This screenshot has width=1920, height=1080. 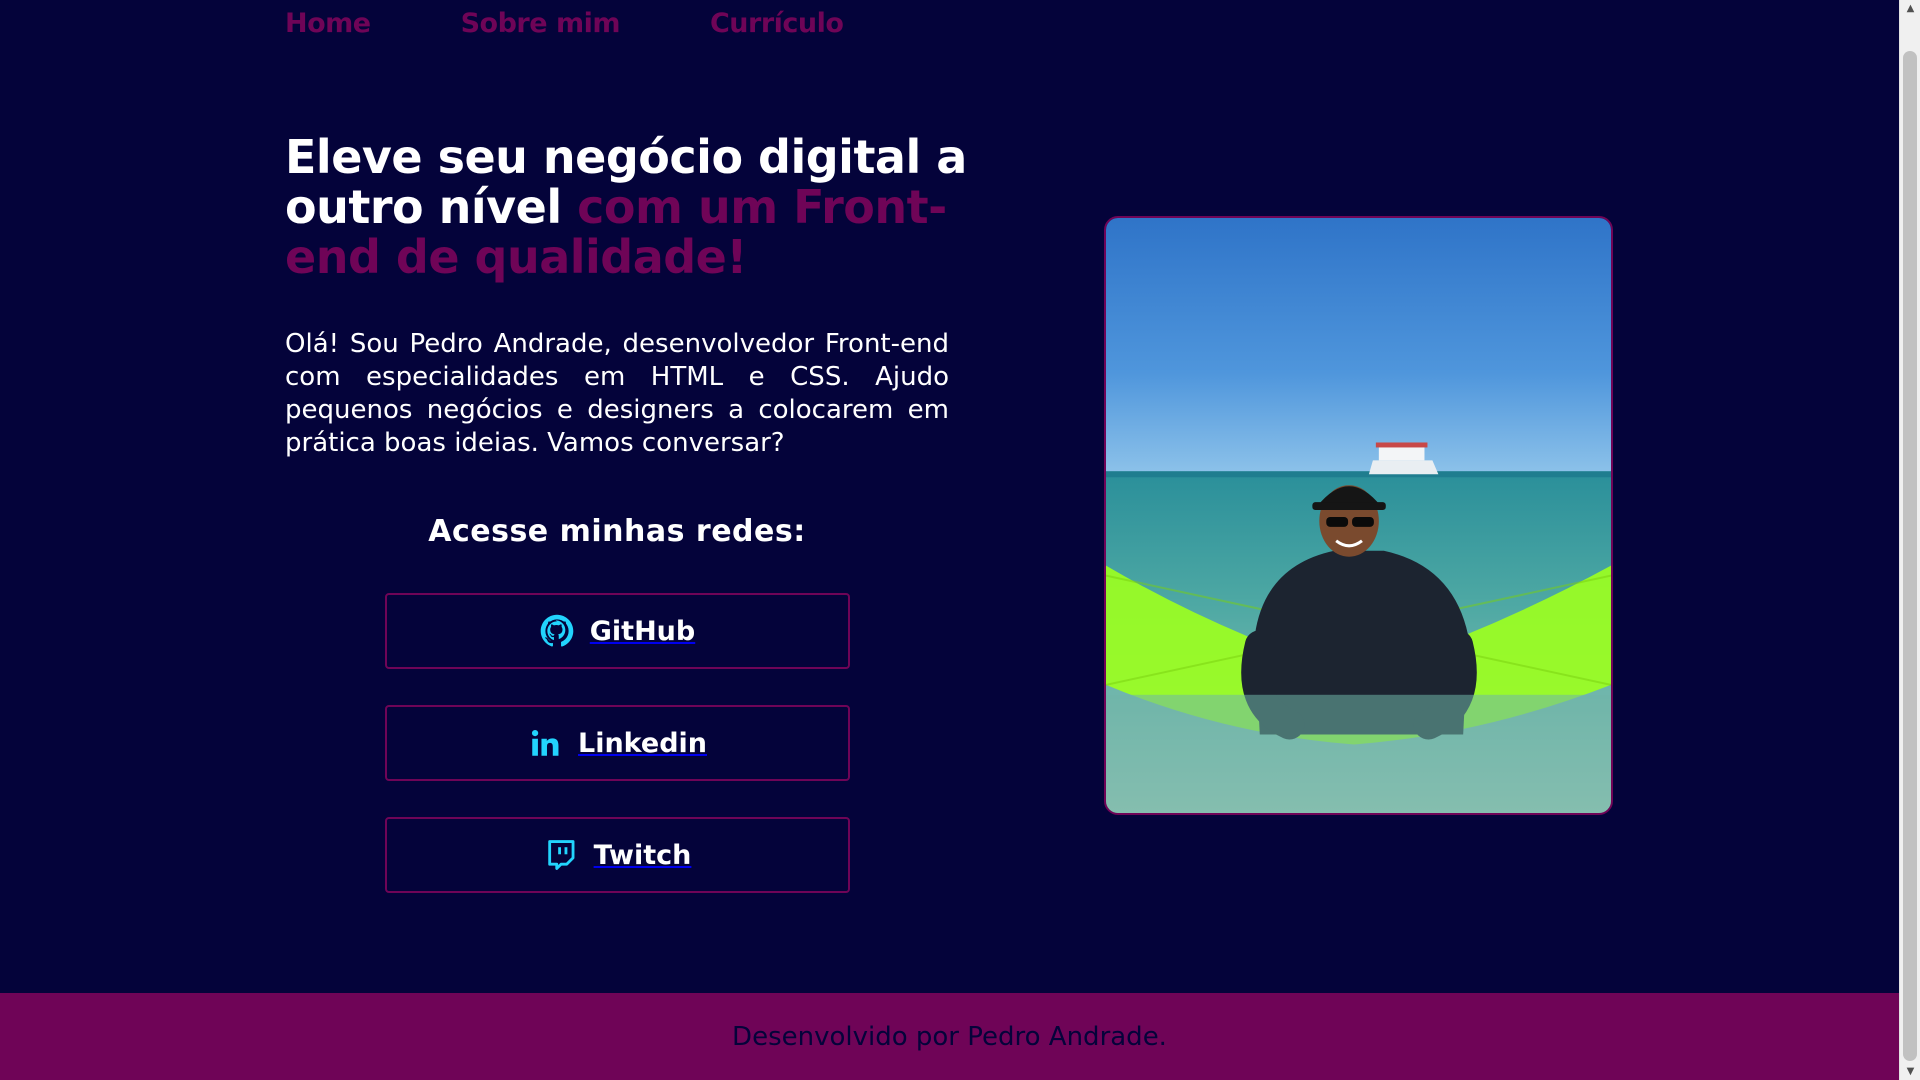 I want to click on twitch-label: Twitch, so click(x=642, y=855).